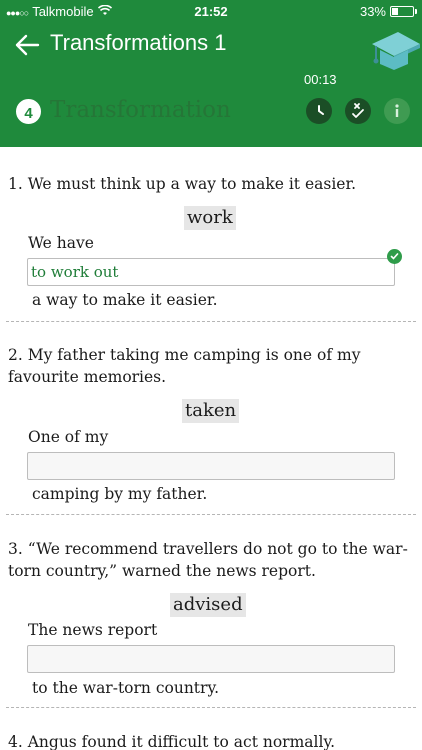  Describe the element at coordinates (28, 111) in the screenshot. I see `step-number-badge: 4` at that location.